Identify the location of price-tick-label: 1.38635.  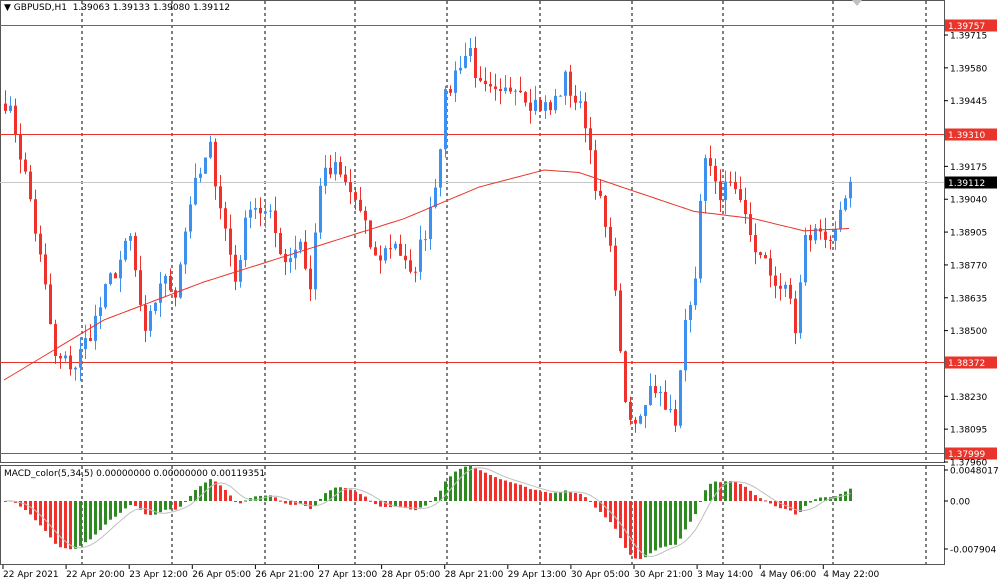
(968, 299).